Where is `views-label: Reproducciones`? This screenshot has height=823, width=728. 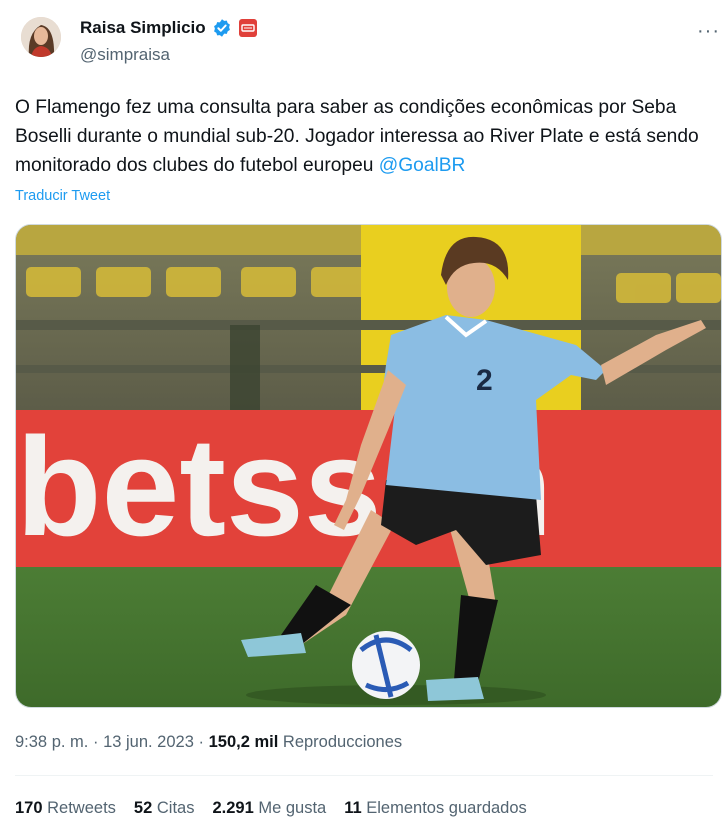 views-label: Reproducciones is located at coordinates (342, 742).